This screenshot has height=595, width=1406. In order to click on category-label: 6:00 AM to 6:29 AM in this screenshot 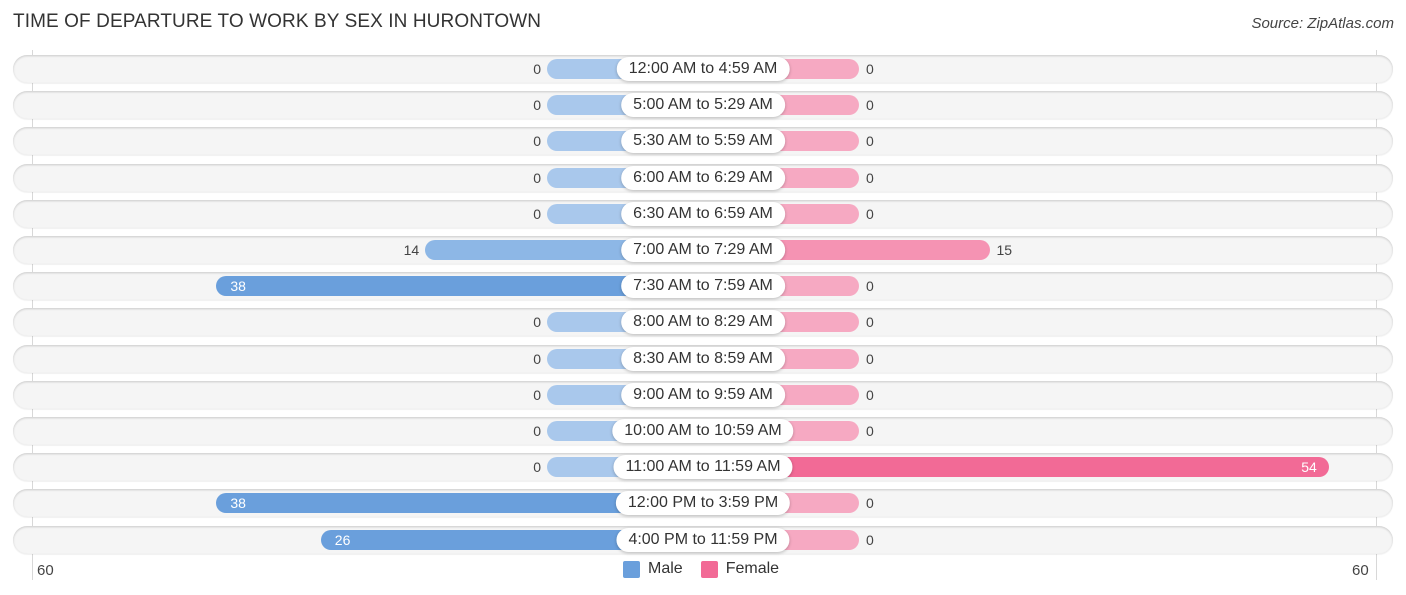, I will do `click(703, 177)`.